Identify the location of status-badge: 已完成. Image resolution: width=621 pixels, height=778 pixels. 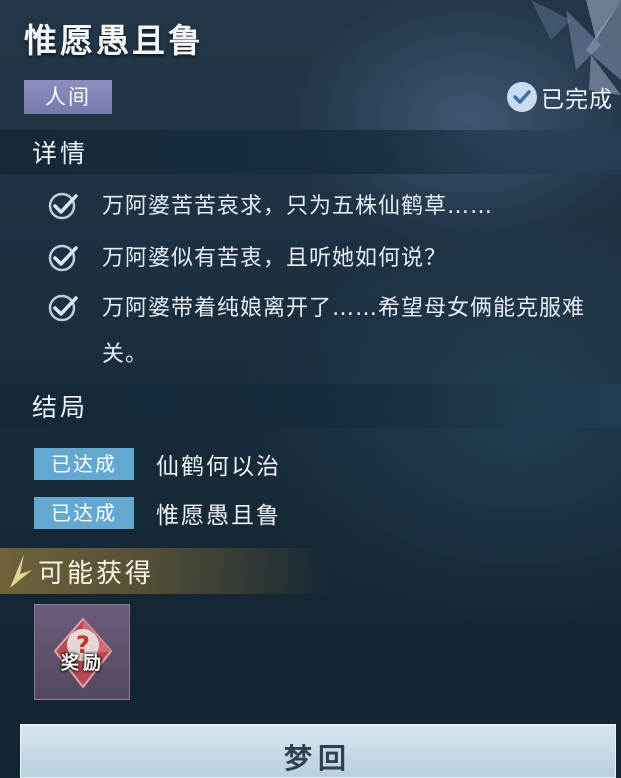
(560, 97).